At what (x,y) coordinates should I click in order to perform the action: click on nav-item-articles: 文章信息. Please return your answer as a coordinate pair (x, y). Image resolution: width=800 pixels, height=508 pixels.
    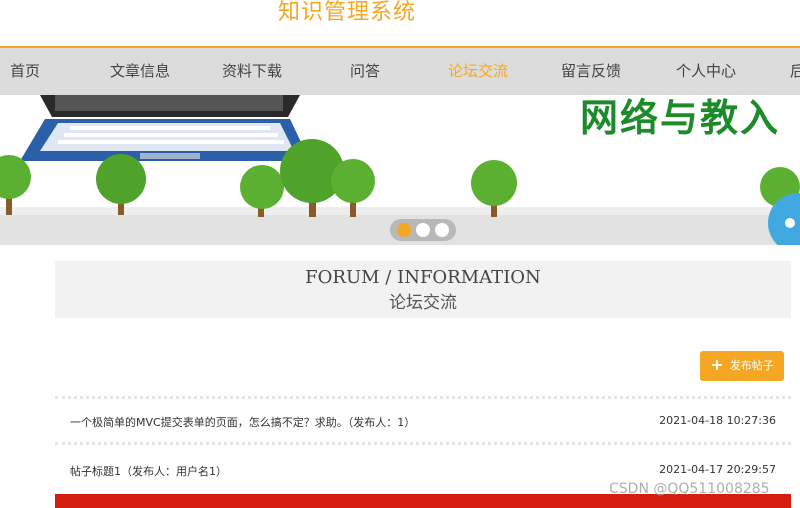
    Looking at the image, I should click on (140, 71).